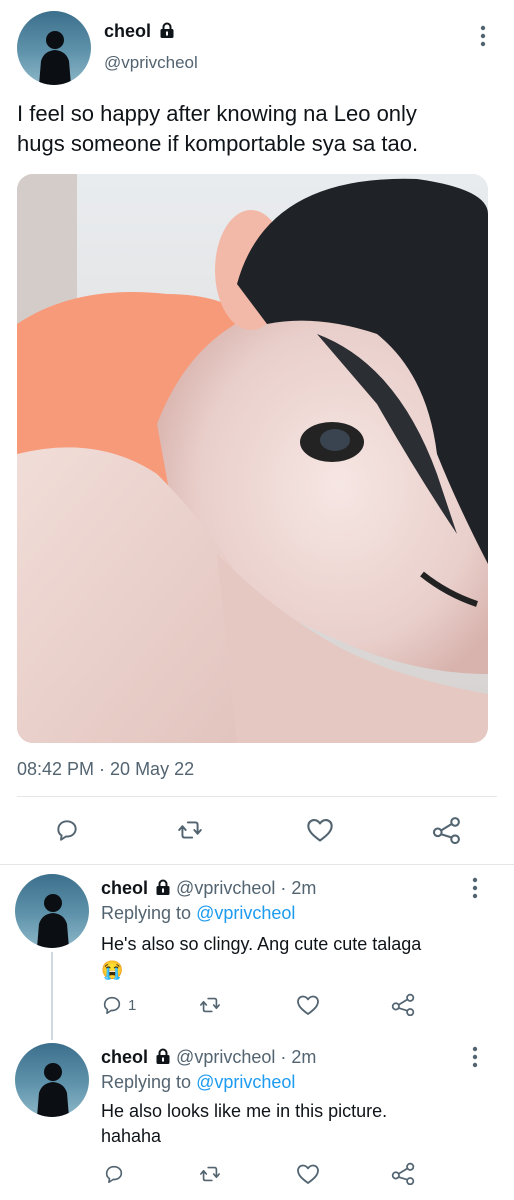 Image resolution: width=514 pixels, height=1200 pixels. I want to click on author-avatar, so click(54, 48).